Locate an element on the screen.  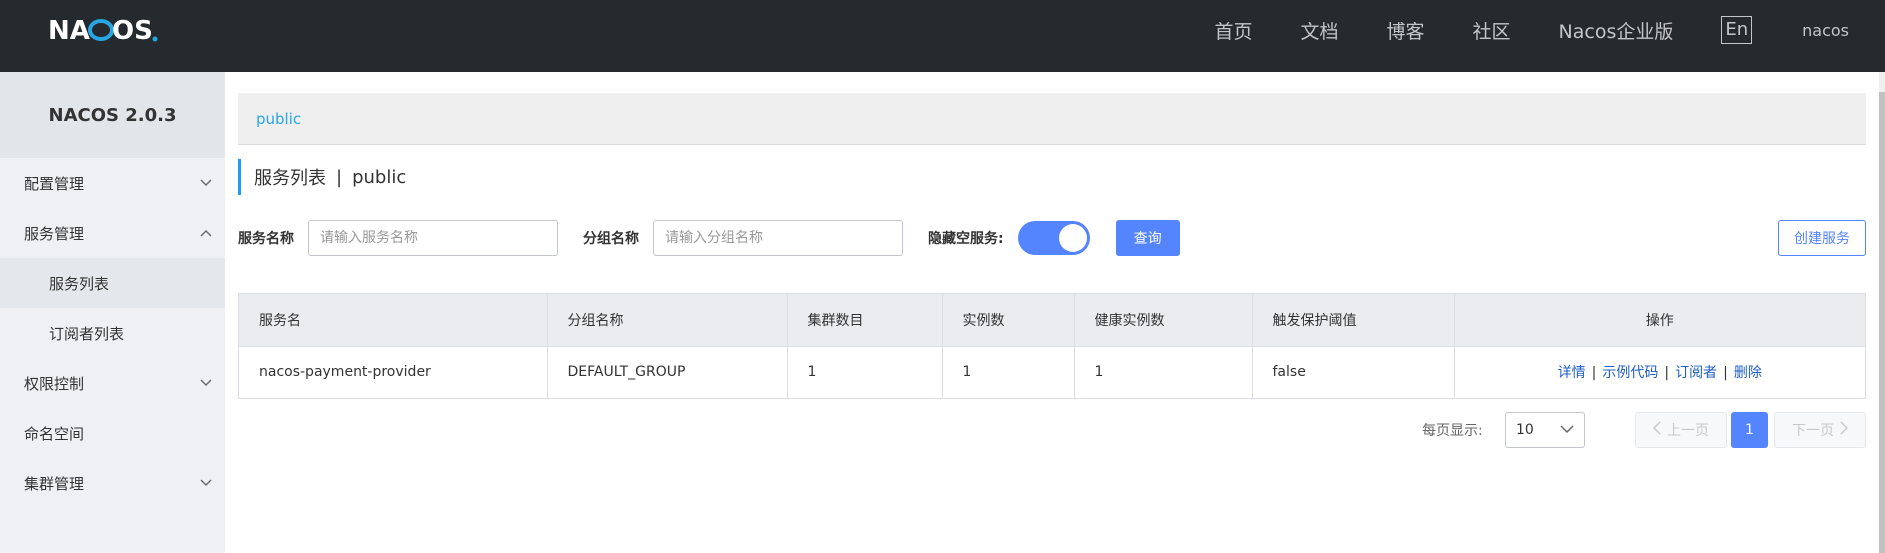
page-title-text: 服务列表 is located at coordinates (290, 178).